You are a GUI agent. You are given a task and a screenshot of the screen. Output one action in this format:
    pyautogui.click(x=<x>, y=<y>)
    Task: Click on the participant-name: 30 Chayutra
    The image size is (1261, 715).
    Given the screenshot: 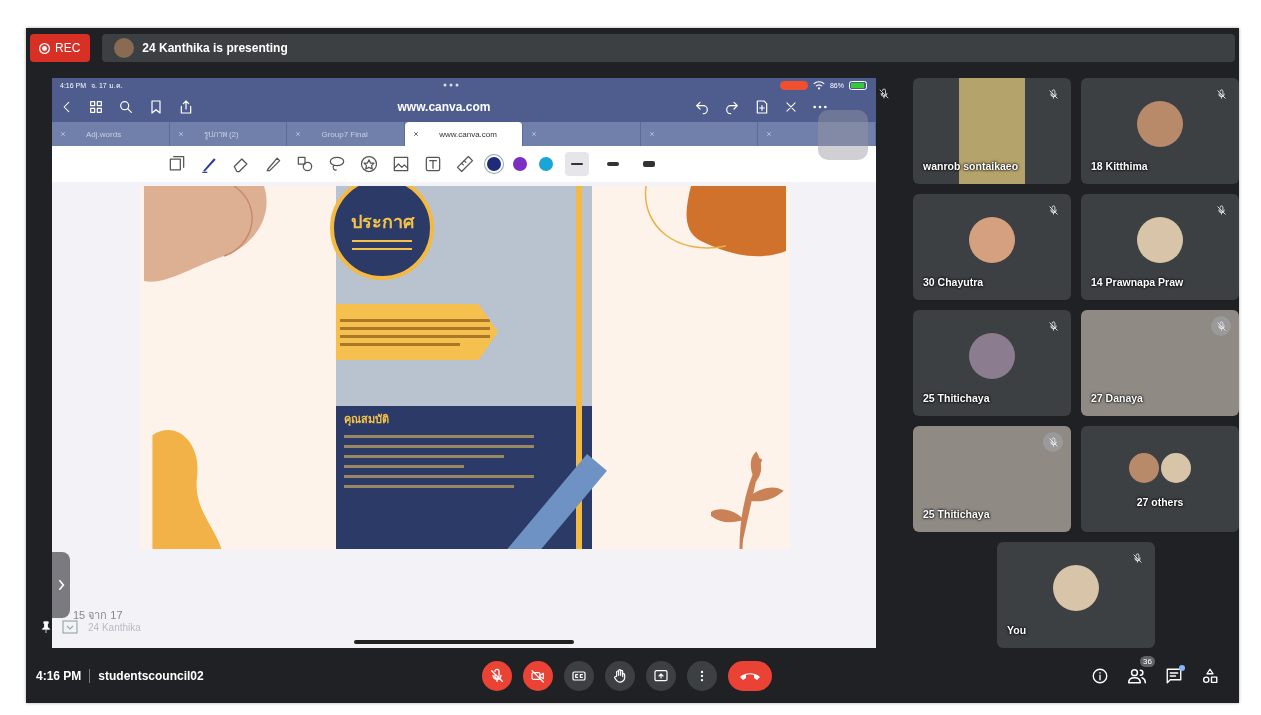 What is the action you would take?
    pyautogui.click(x=953, y=282)
    